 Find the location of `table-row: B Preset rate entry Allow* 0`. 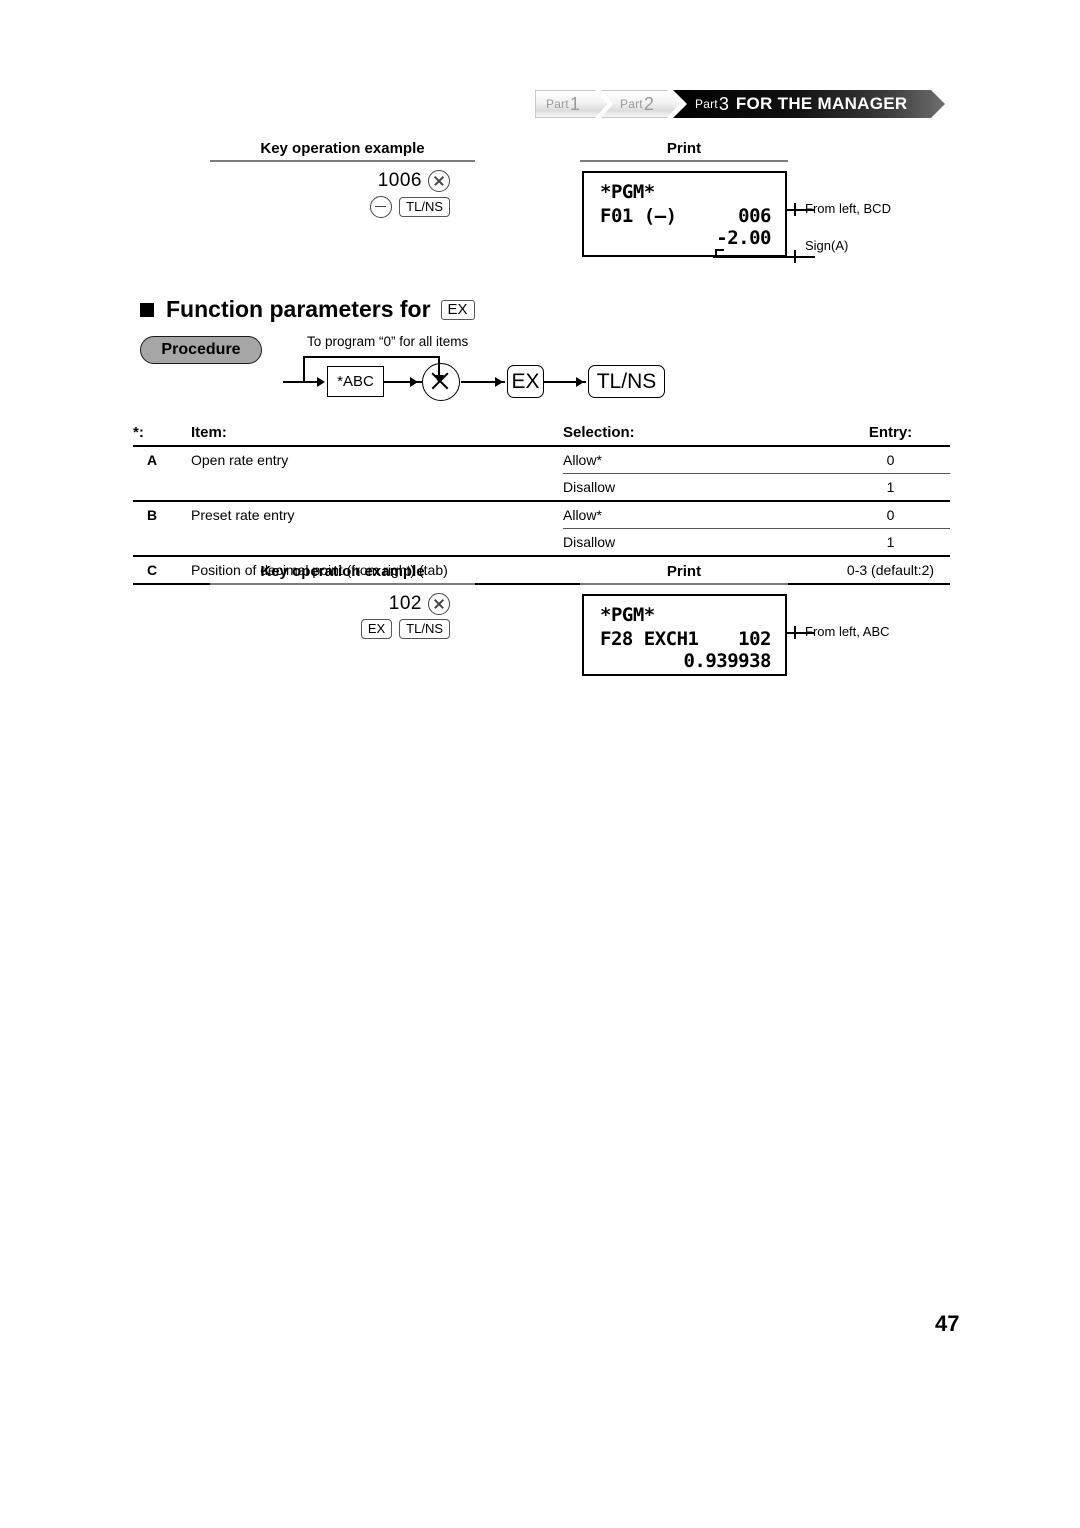

table-row: B Preset rate entry Allow* 0 is located at coordinates (541, 515).